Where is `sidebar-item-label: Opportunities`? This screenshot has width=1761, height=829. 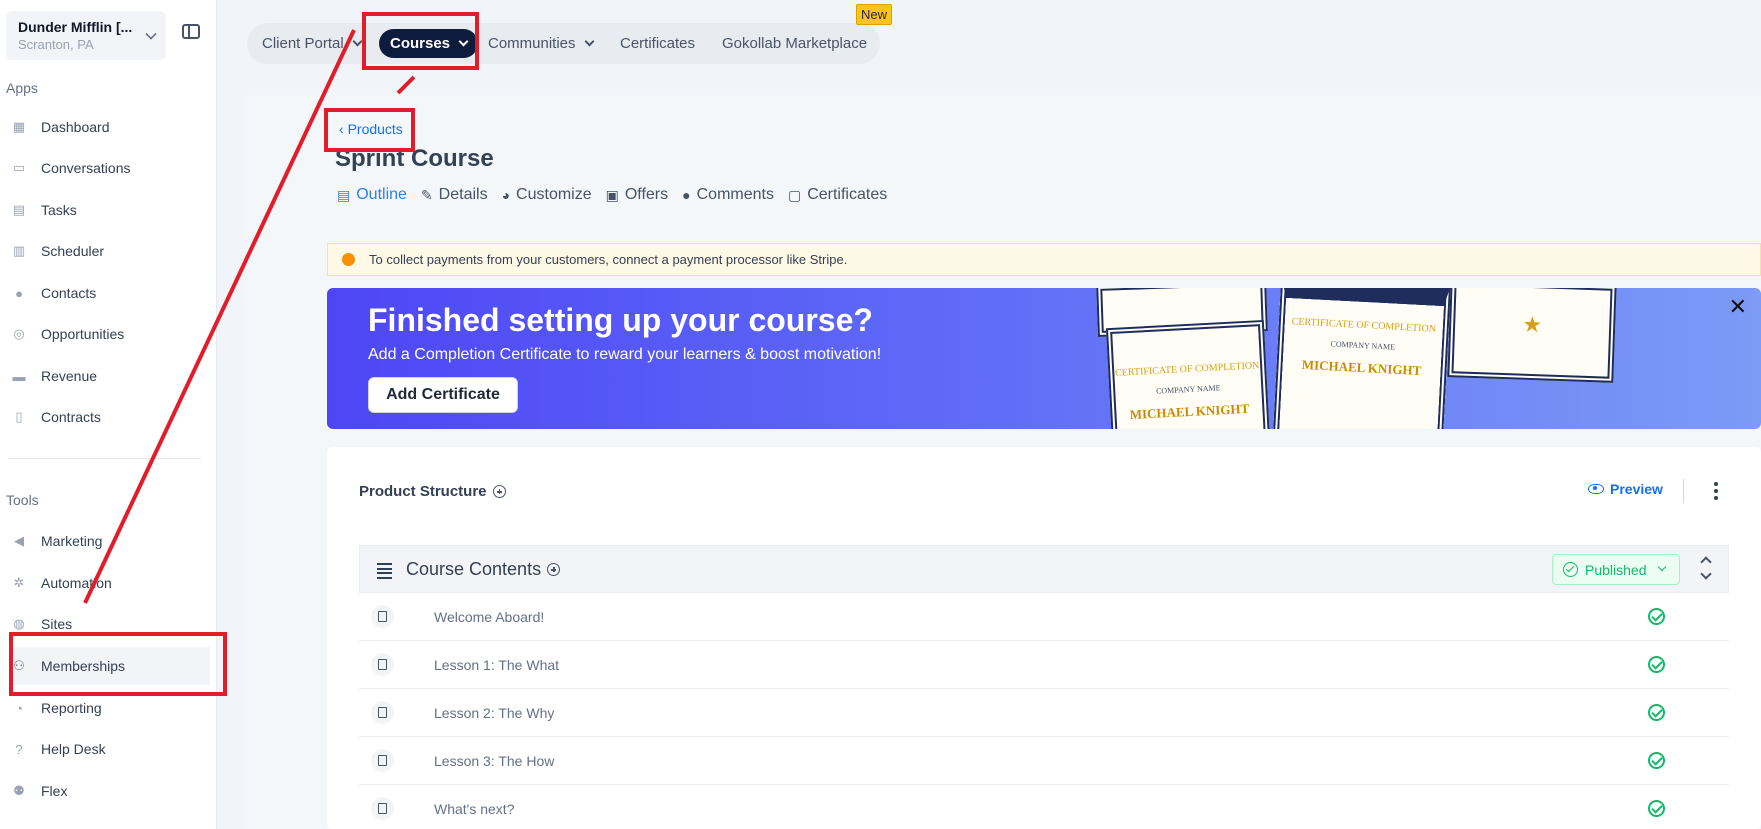 sidebar-item-label: Opportunities is located at coordinates (83, 334).